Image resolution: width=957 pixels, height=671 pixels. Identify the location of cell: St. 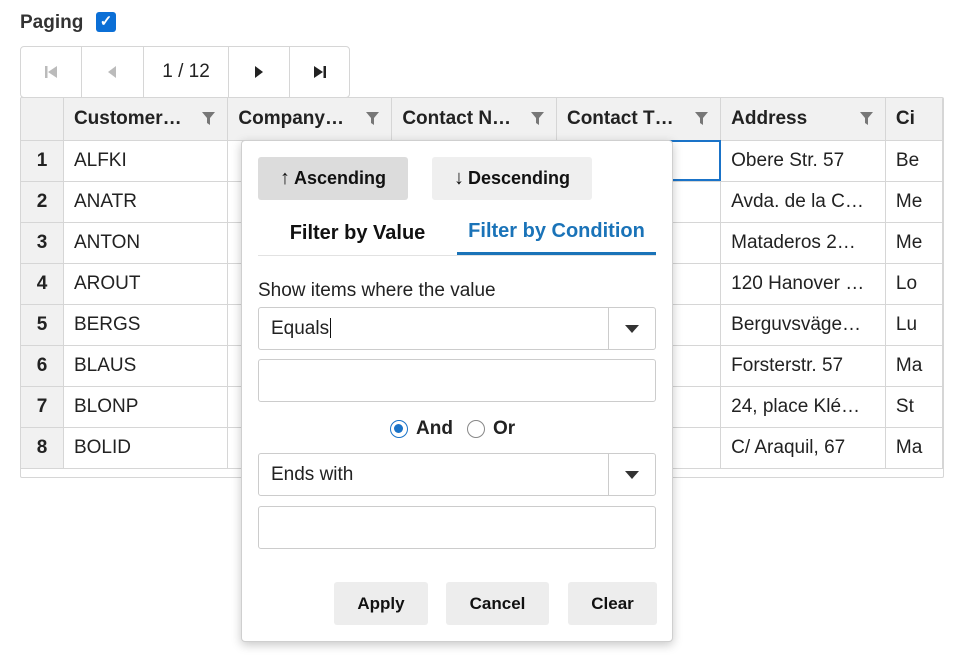
(914, 407).